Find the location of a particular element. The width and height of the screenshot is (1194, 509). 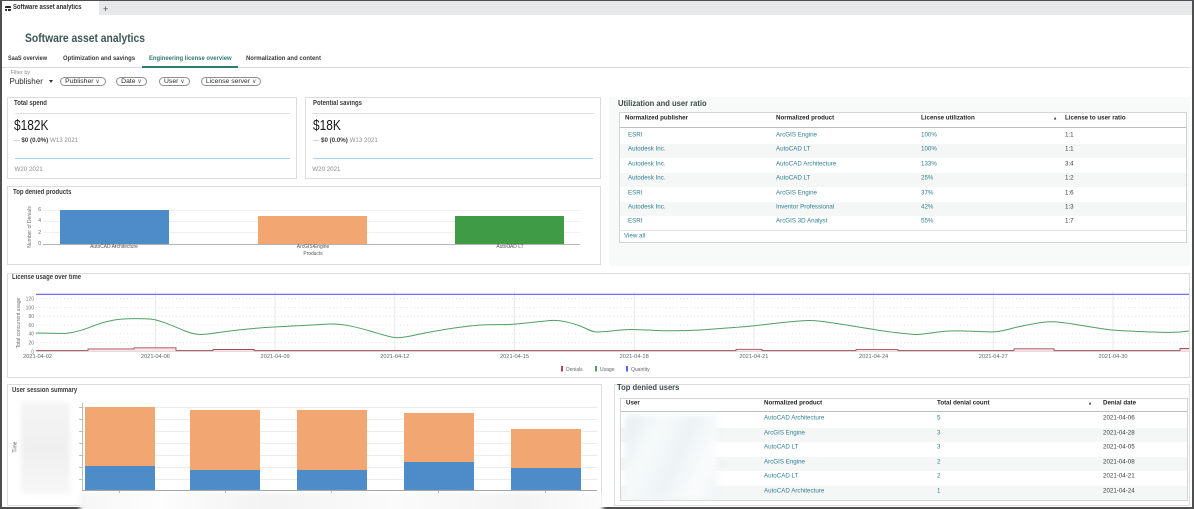

svg-text: 20 is located at coordinates (31, 344).